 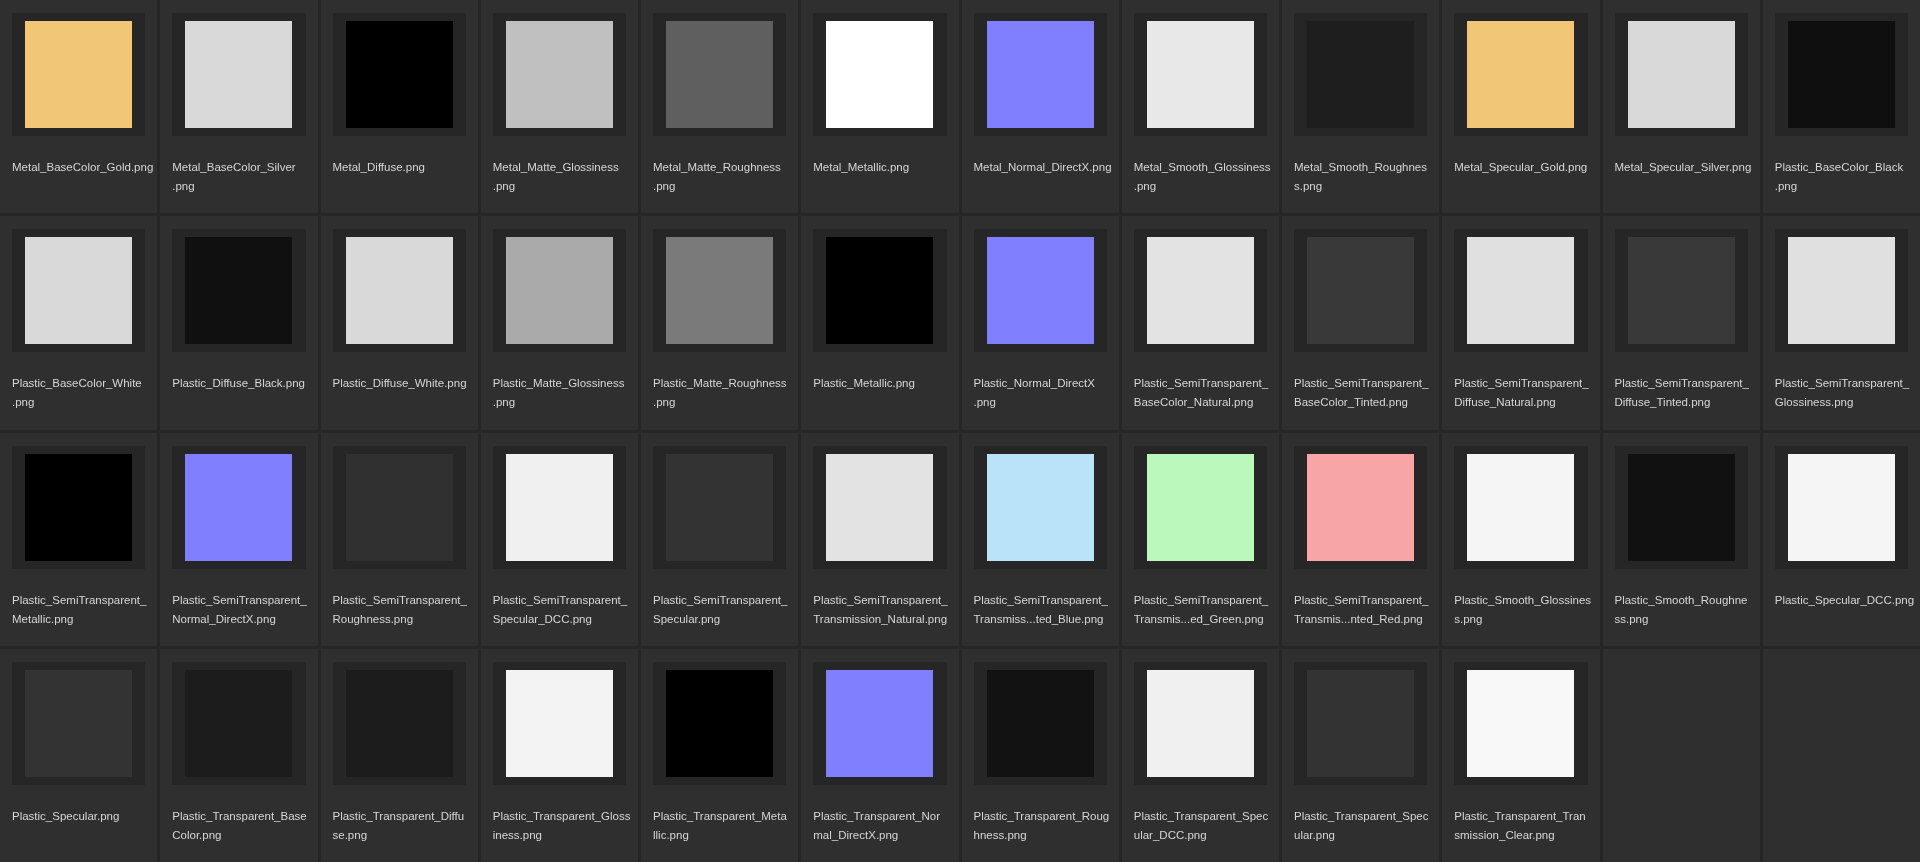 I want to click on file-name: Plastic_SemiTransparent_ Roughness.png, so click(x=399, y=609).